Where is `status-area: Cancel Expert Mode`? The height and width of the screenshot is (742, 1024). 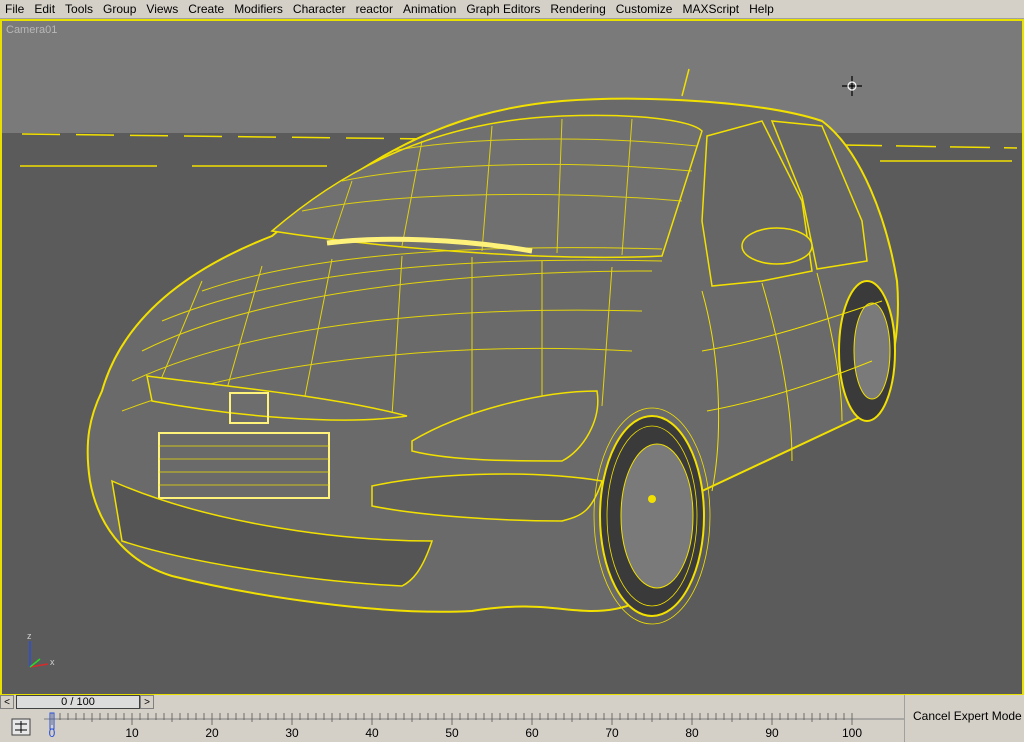 status-area: Cancel Expert Mode is located at coordinates (964, 718).